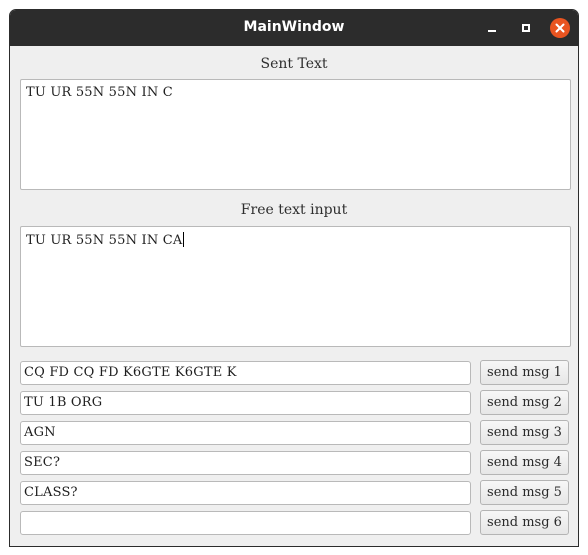 Image resolution: width=588 pixels, height=555 pixels. What do you see at coordinates (524, 522) in the screenshot?
I see `send-msg-6-button: send msg 6` at bounding box center [524, 522].